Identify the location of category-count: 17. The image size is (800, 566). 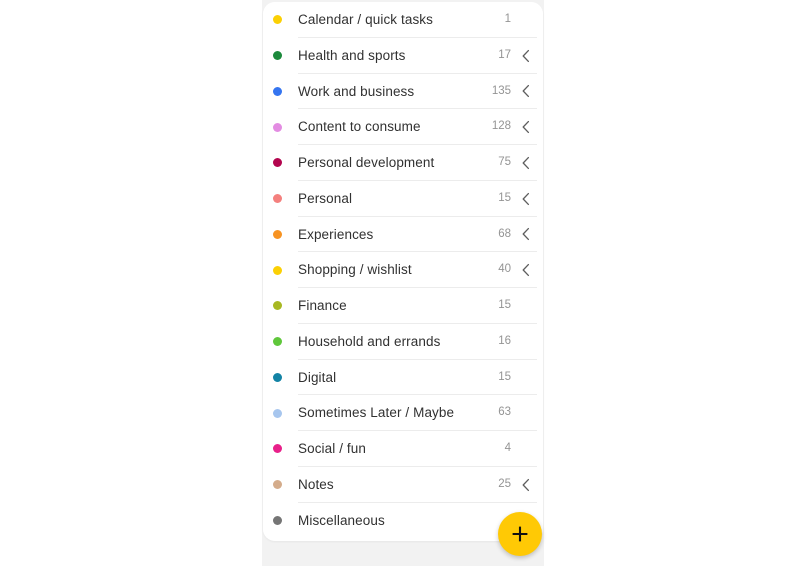
(504, 54).